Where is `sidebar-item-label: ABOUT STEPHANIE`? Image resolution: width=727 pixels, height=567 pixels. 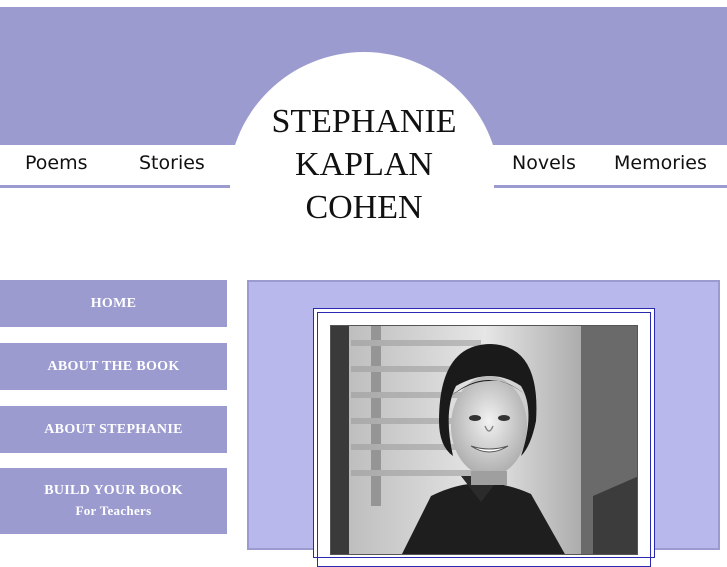
sidebar-item-label: ABOUT STEPHANIE is located at coordinates (113, 429).